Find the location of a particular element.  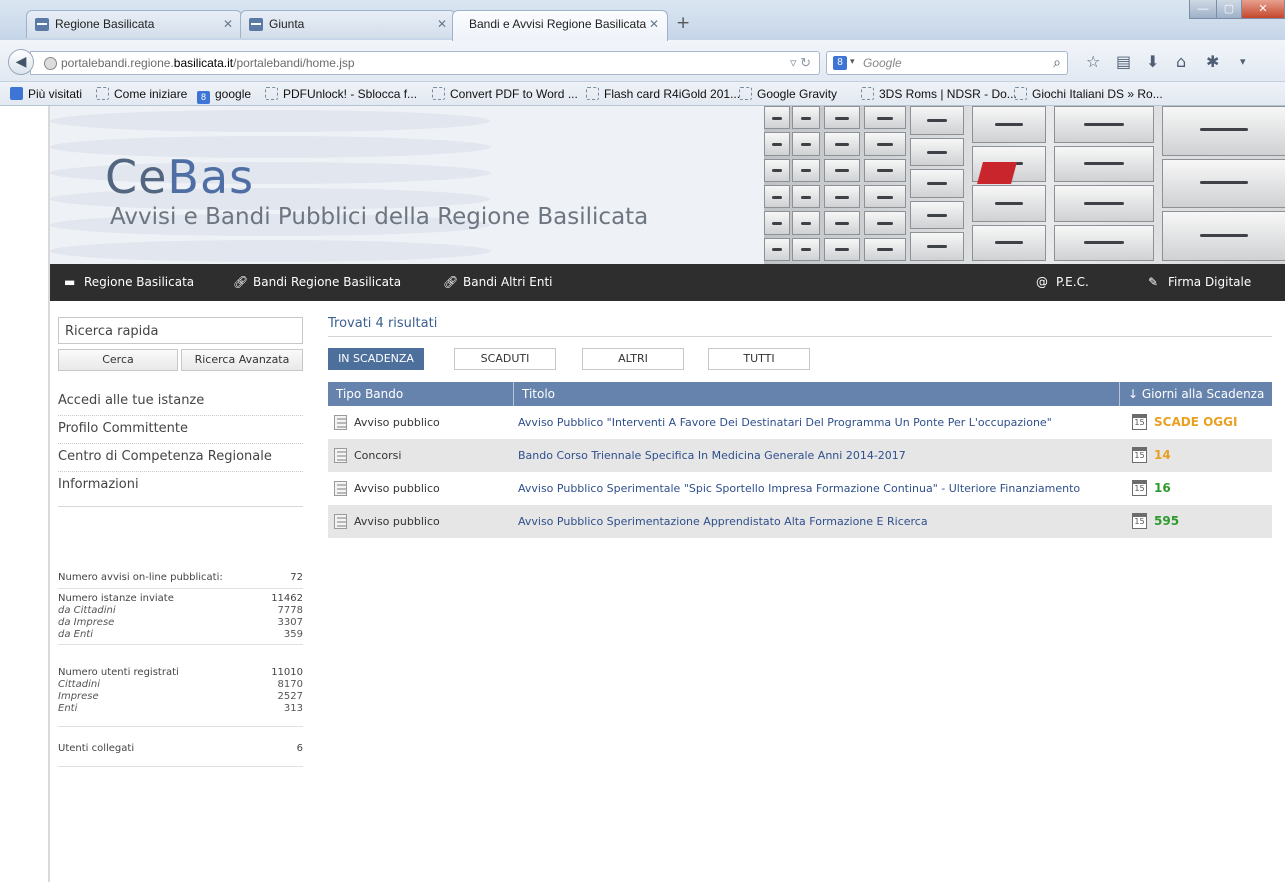

column-tipo-bando: Tipo Bando is located at coordinates (421, 394).